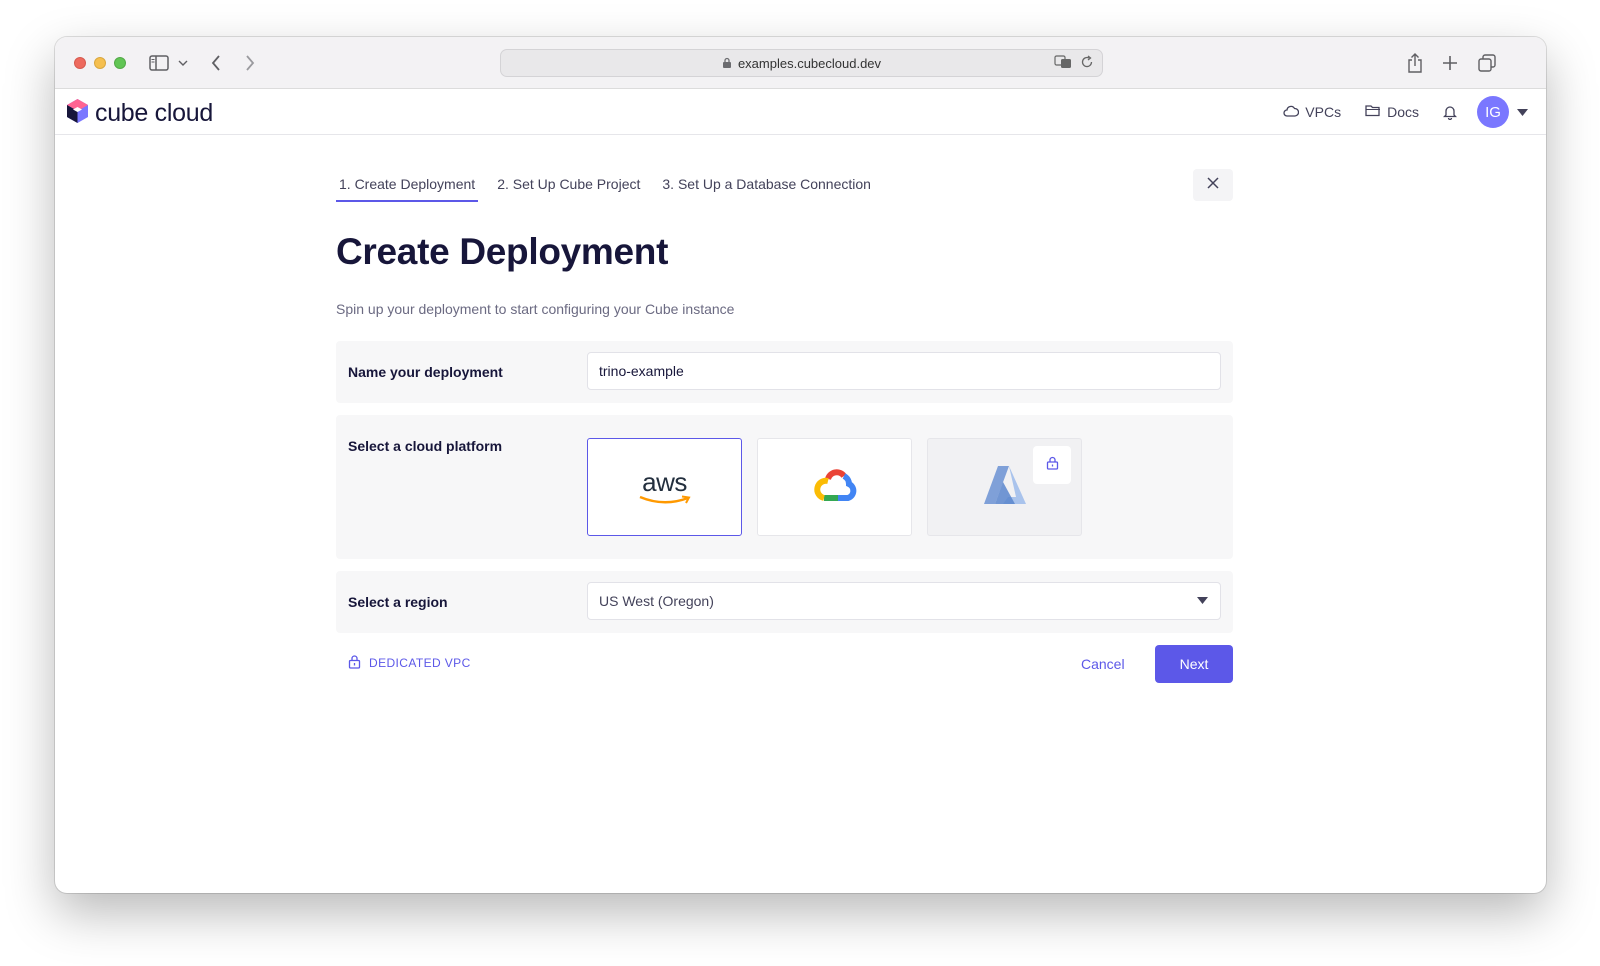  Describe the element at coordinates (766, 185) in the screenshot. I see `step-set-up-database-connection: 3. Set Up a Database Connection` at that location.